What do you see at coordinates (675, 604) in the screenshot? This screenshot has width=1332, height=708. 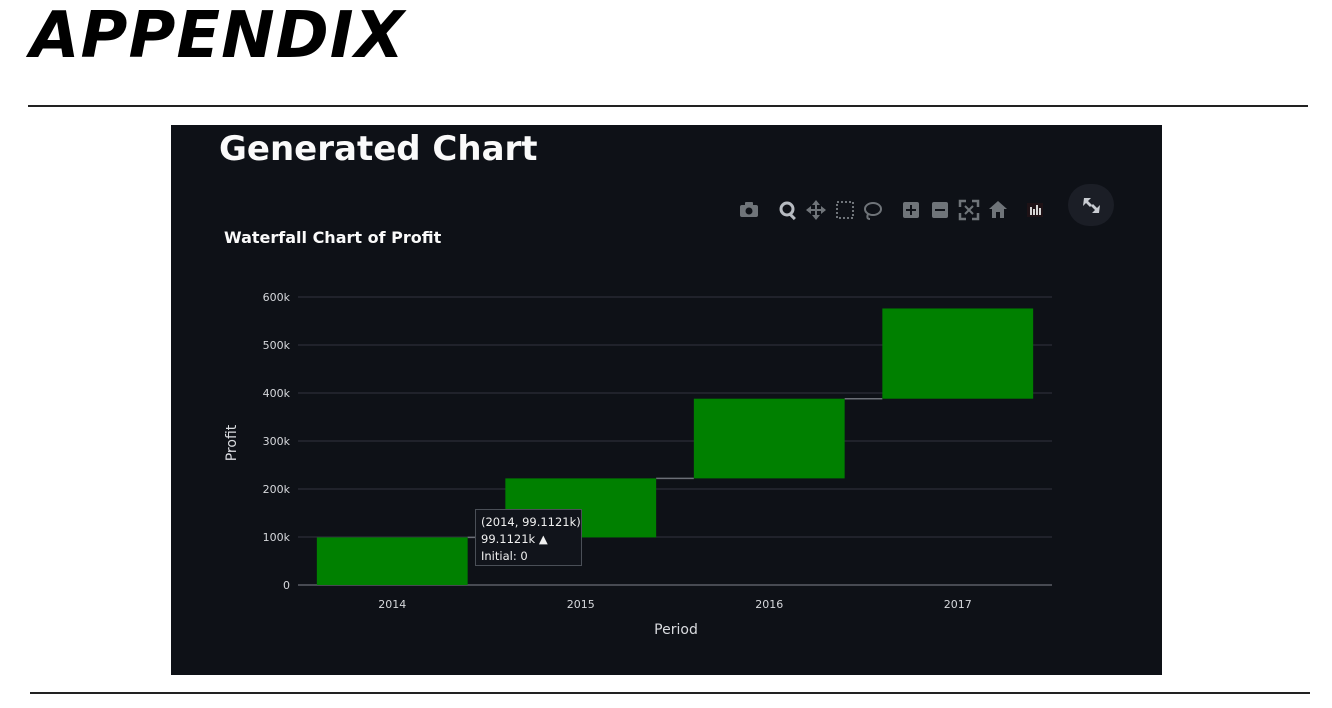 I see `x-axis-ticks: 2014 2015 2016 2017` at bounding box center [675, 604].